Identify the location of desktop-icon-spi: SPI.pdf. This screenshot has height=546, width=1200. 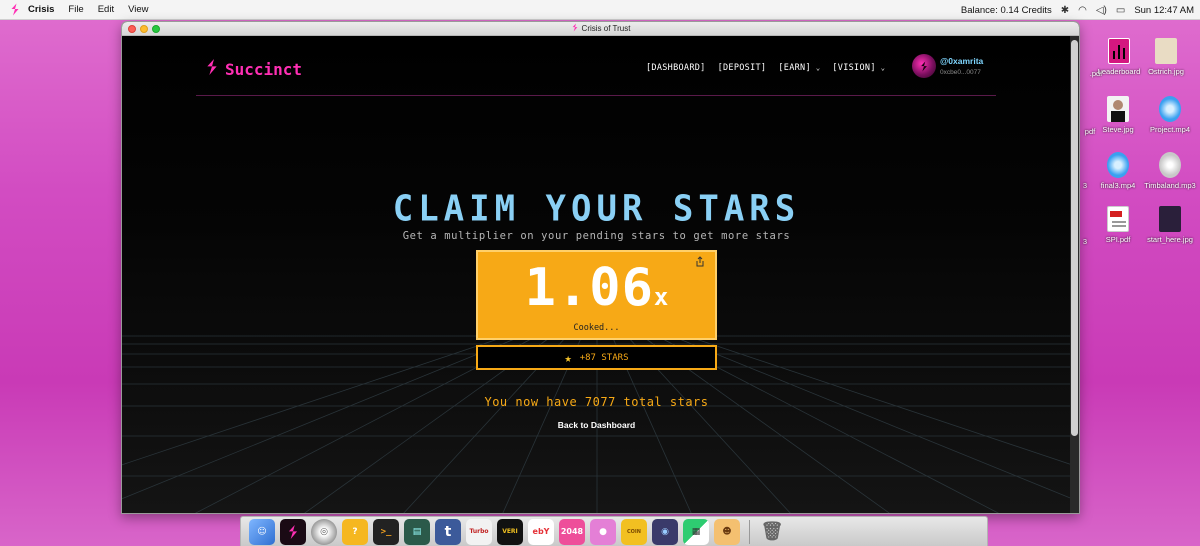
(1118, 225).